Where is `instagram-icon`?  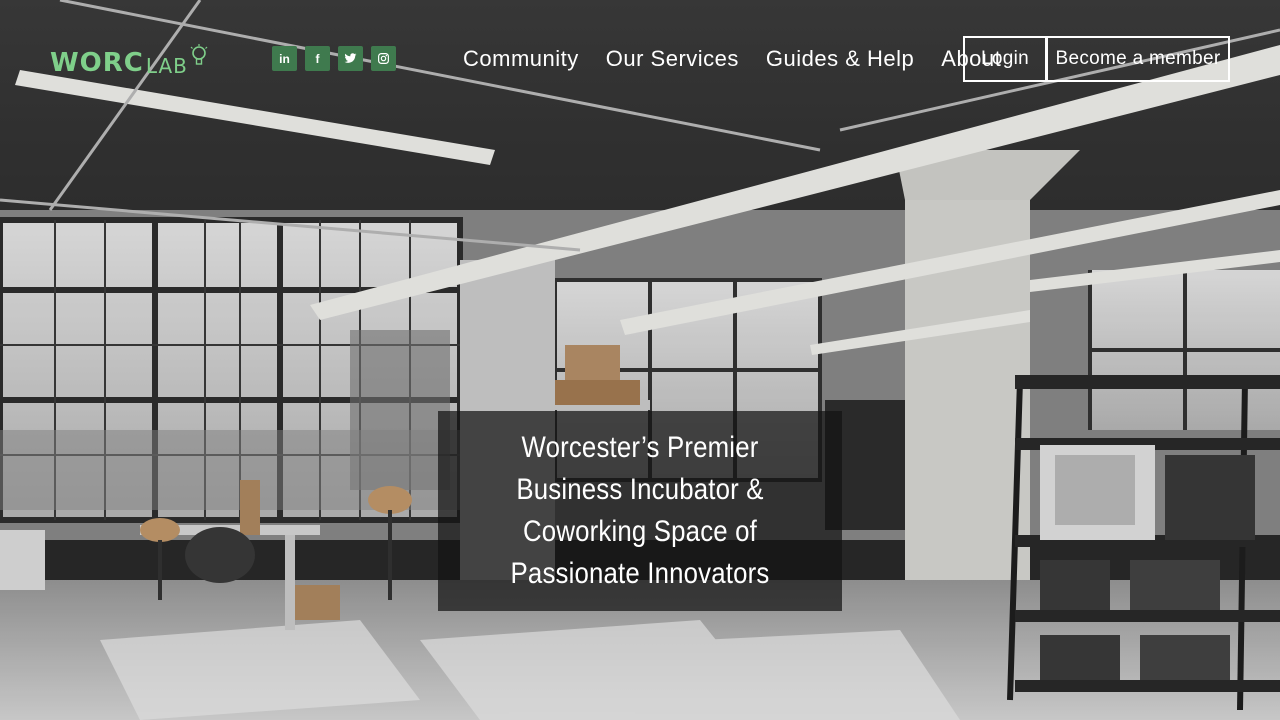 instagram-icon is located at coordinates (383, 58).